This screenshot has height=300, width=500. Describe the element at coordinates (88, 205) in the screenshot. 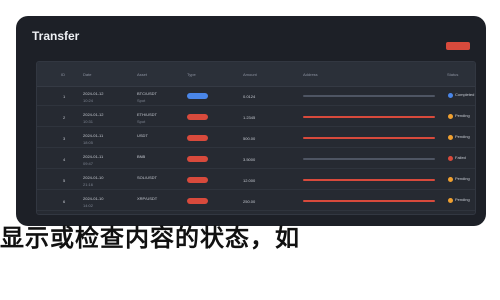

I see `cell-time: 14:02` at that location.